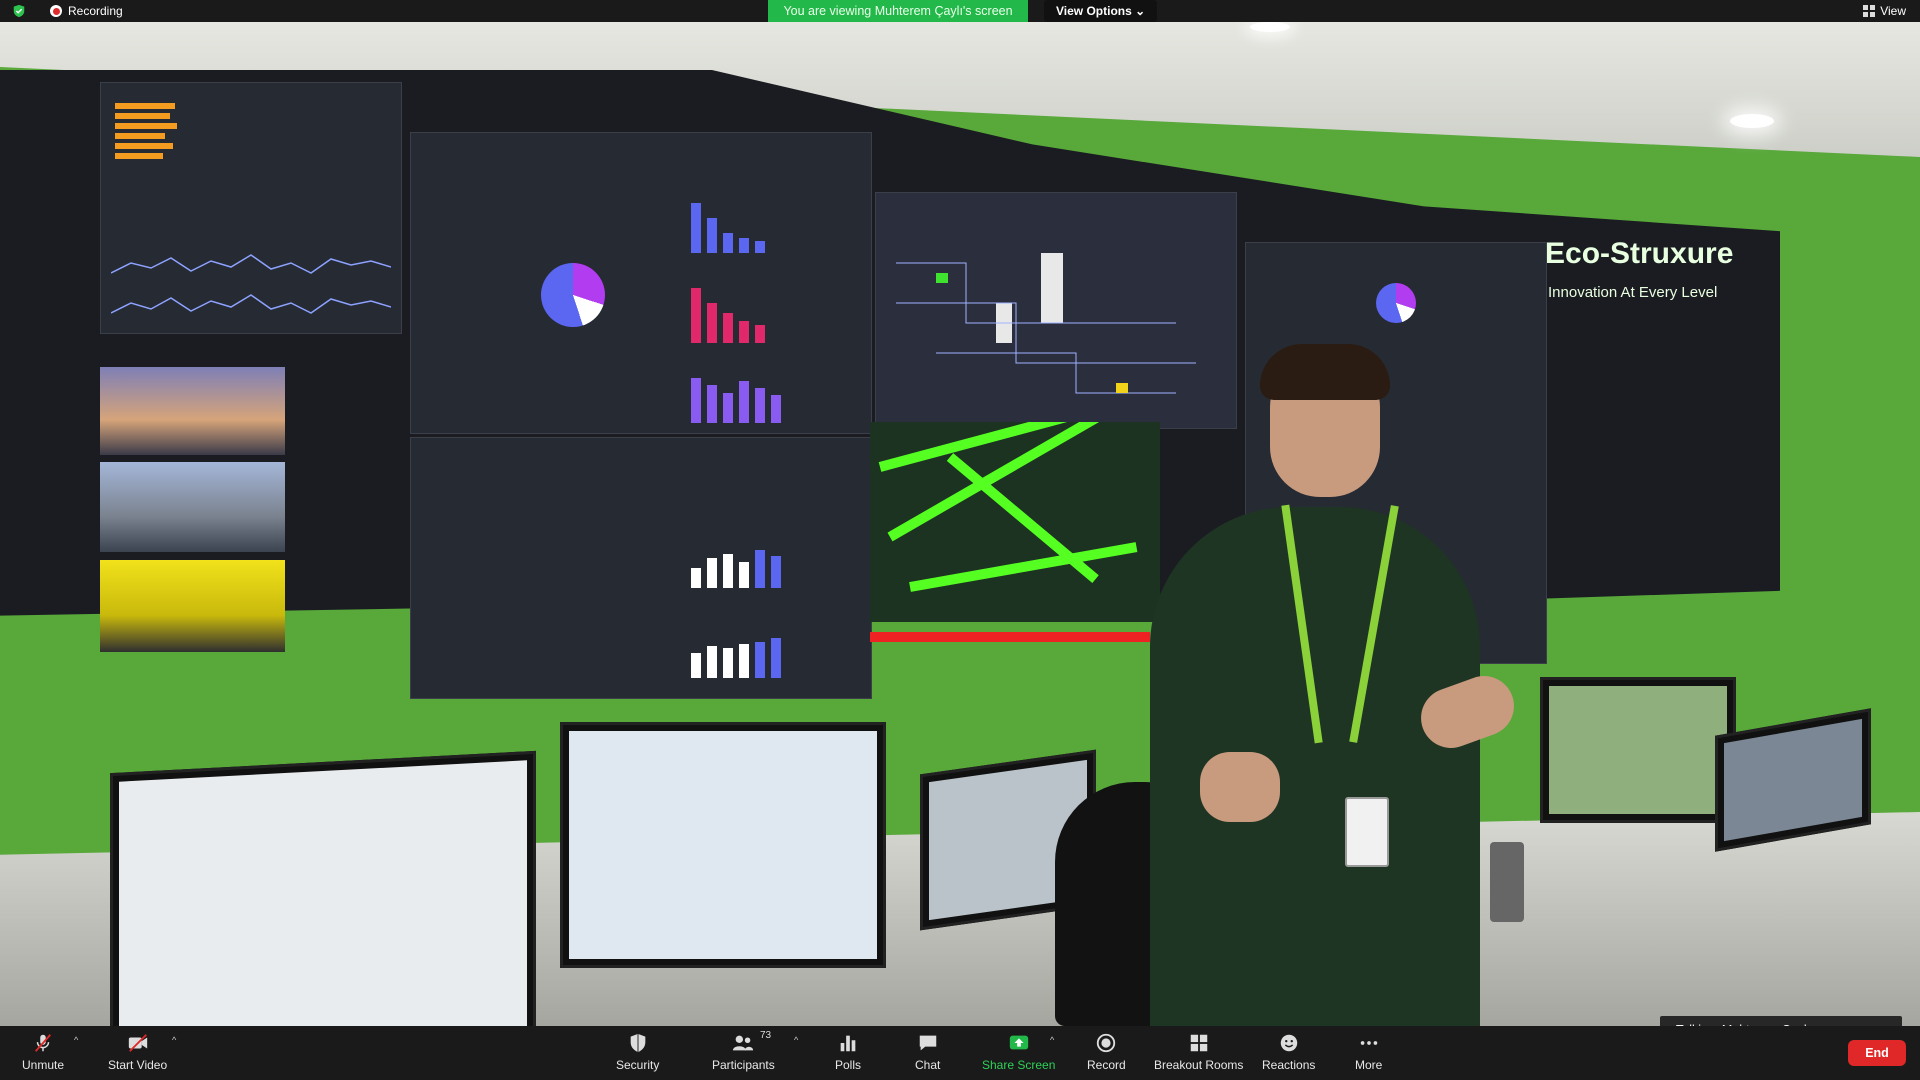  What do you see at coordinates (1877, 1053) in the screenshot?
I see `end-meeting-button: End` at bounding box center [1877, 1053].